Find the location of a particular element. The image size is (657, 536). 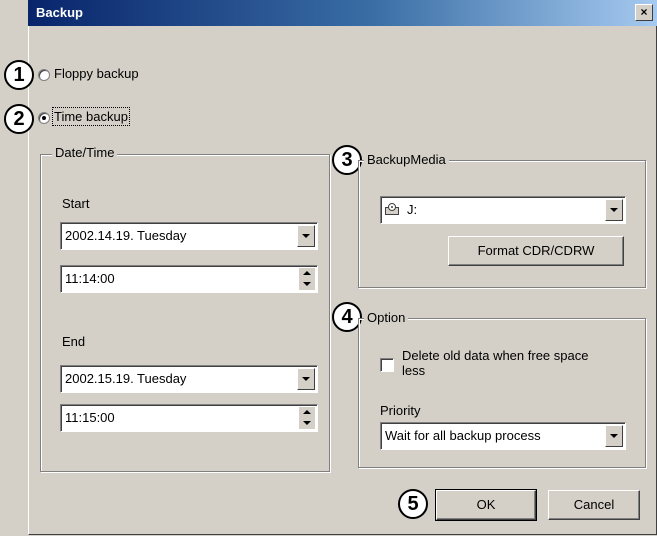

title-bar: Backup × is located at coordinates (342, 13).